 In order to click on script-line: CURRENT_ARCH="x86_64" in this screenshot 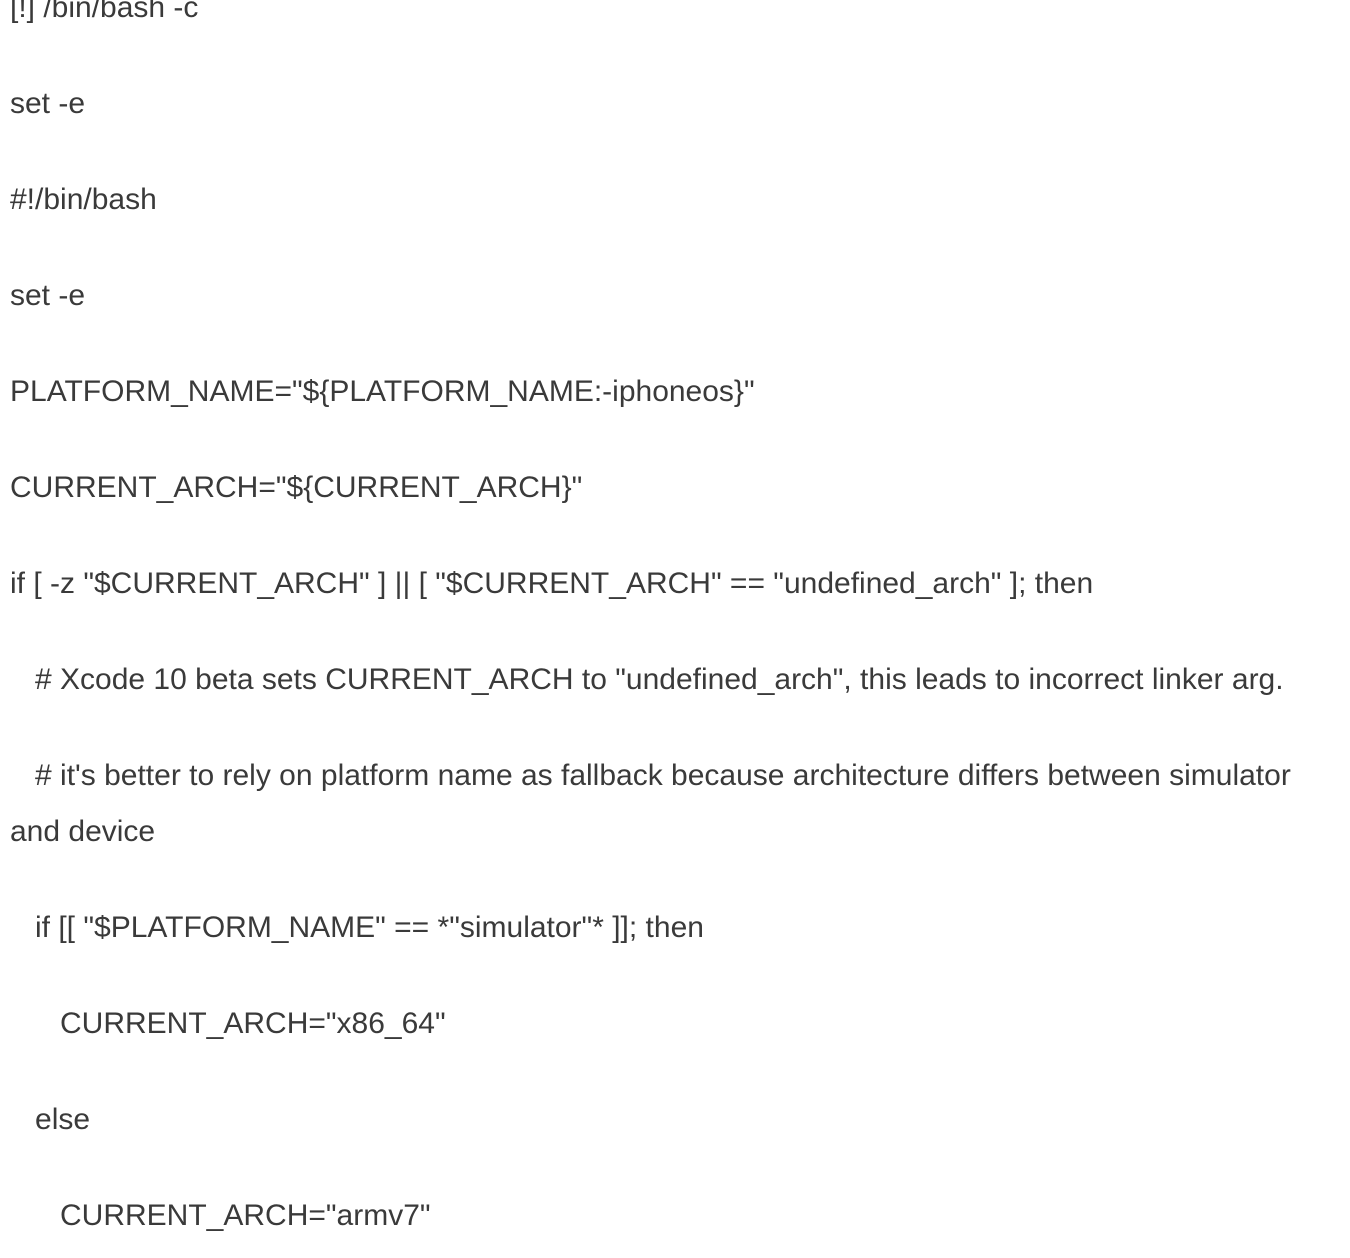, I will do `click(228, 1023)`.